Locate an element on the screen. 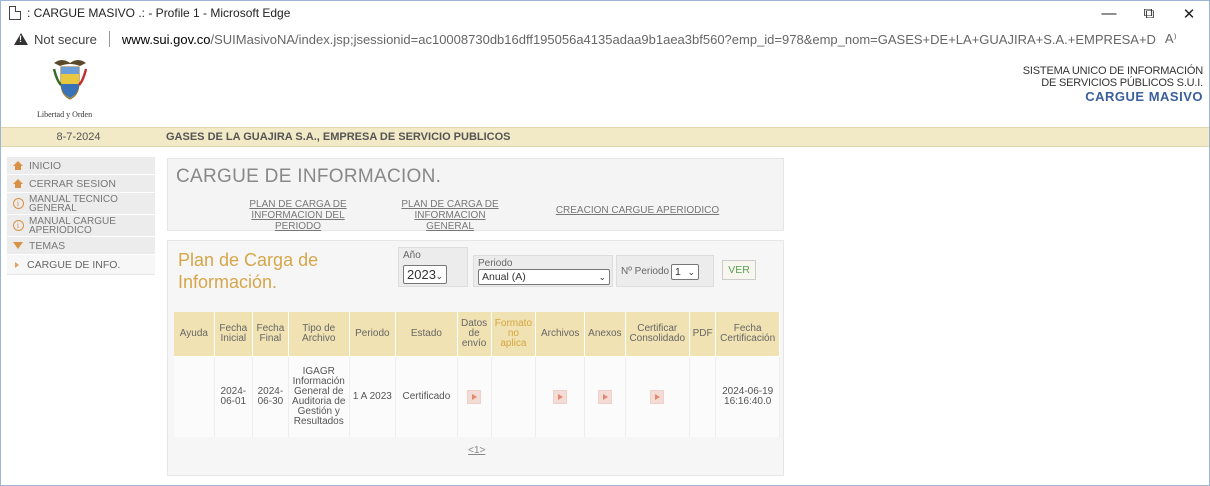  cell-fecha-final: 2024-06-30 is located at coordinates (270, 396).